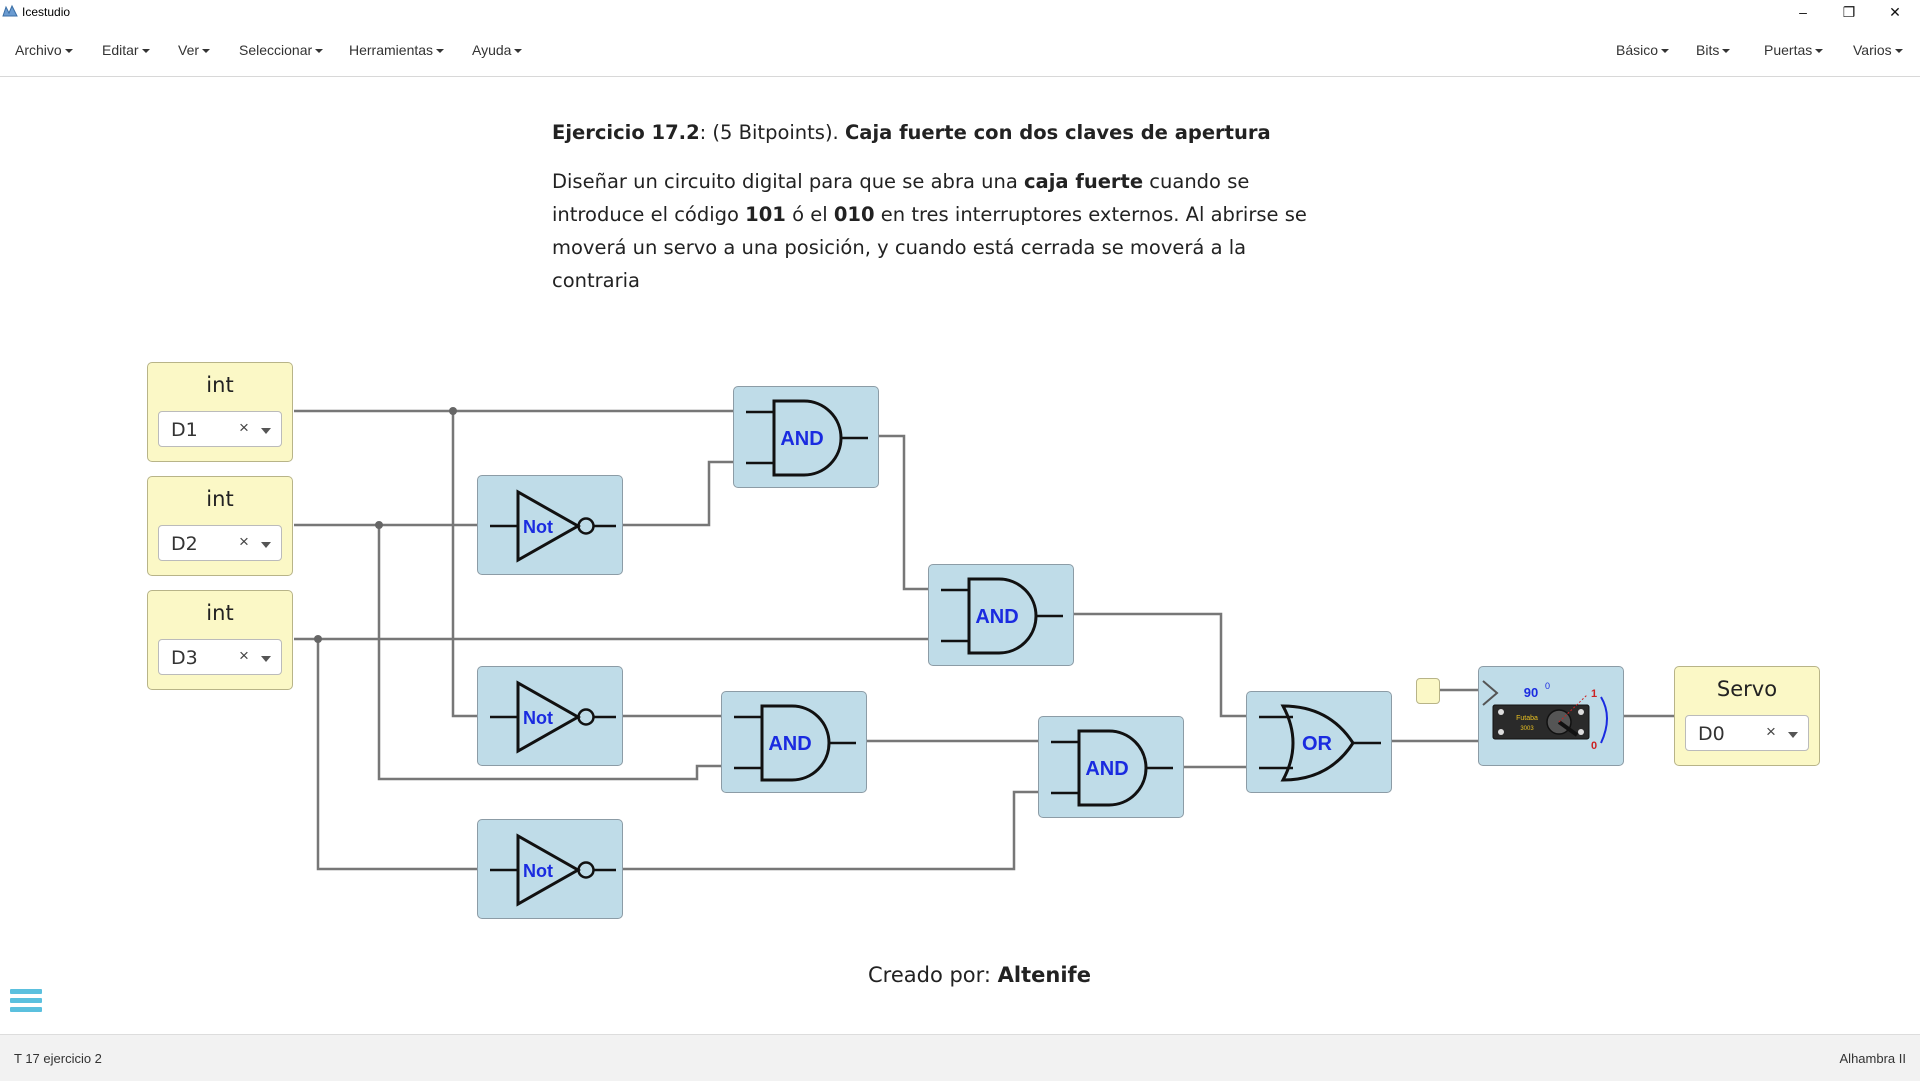  I want to click on pin-select-d2: D2 ×, so click(220, 543).